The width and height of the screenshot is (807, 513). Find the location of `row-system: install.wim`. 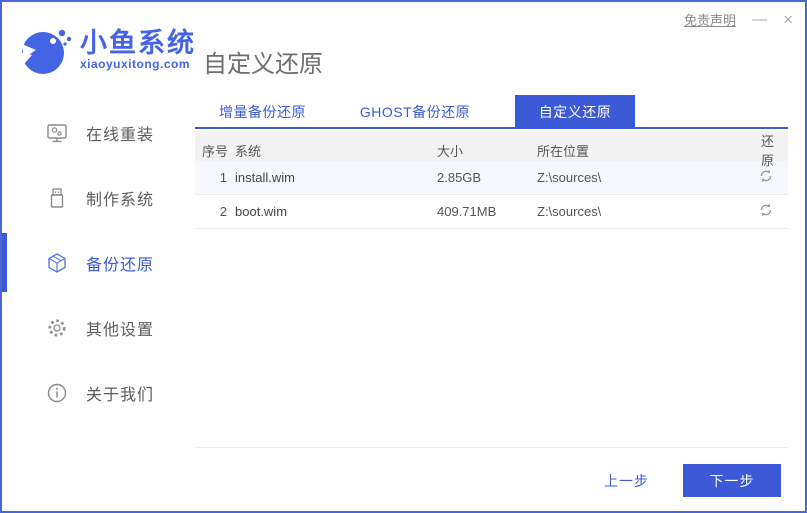

row-system: install.wim is located at coordinates (265, 177).